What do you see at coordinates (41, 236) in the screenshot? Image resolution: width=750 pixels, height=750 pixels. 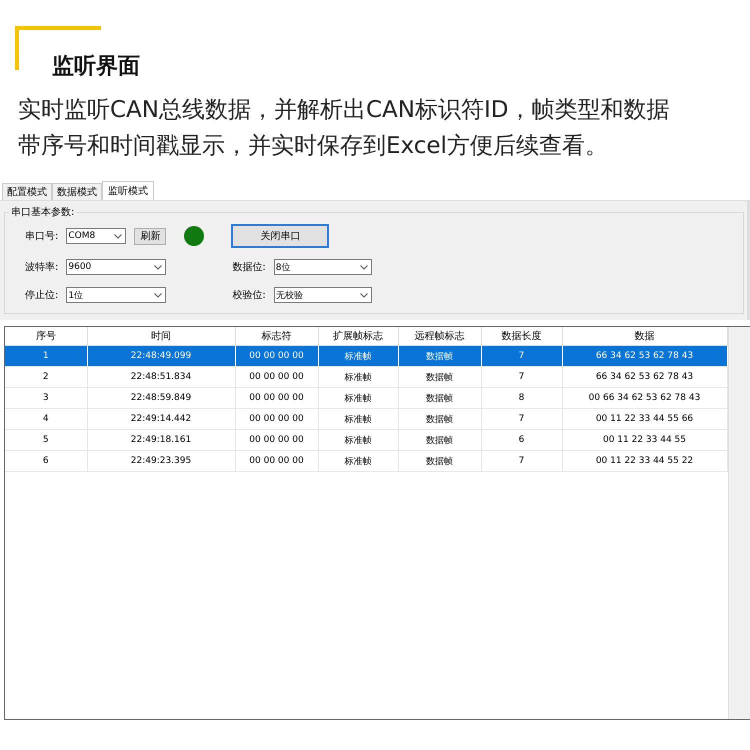 I see `field-label: 串口号:` at bounding box center [41, 236].